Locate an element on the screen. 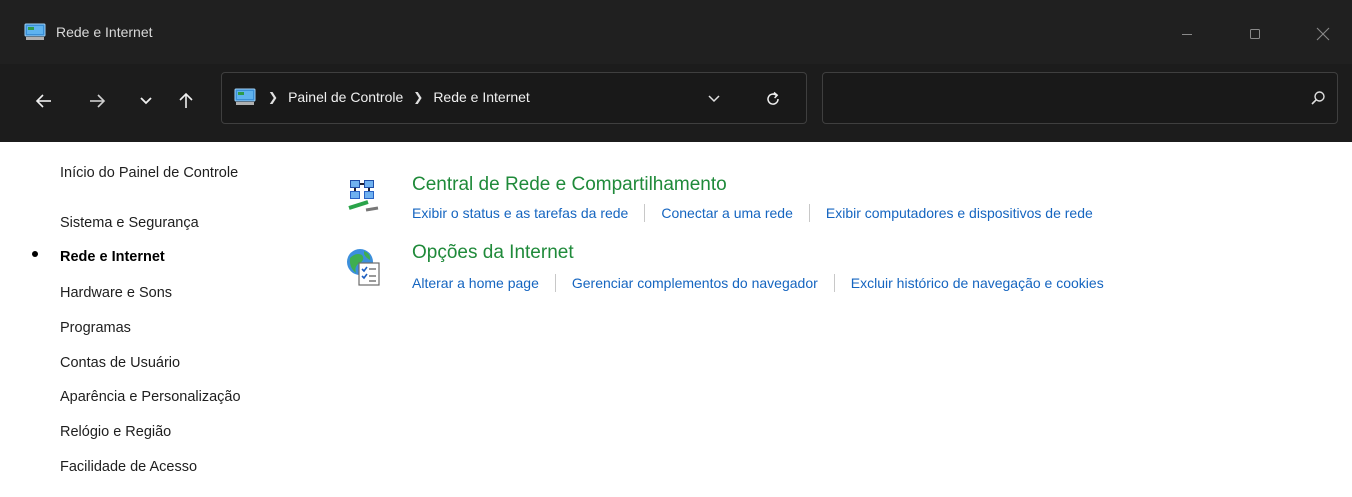 The width and height of the screenshot is (1352, 497). address-bar: ❯ Painel de Controle ❯ Rede e Internet is located at coordinates (514, 98).